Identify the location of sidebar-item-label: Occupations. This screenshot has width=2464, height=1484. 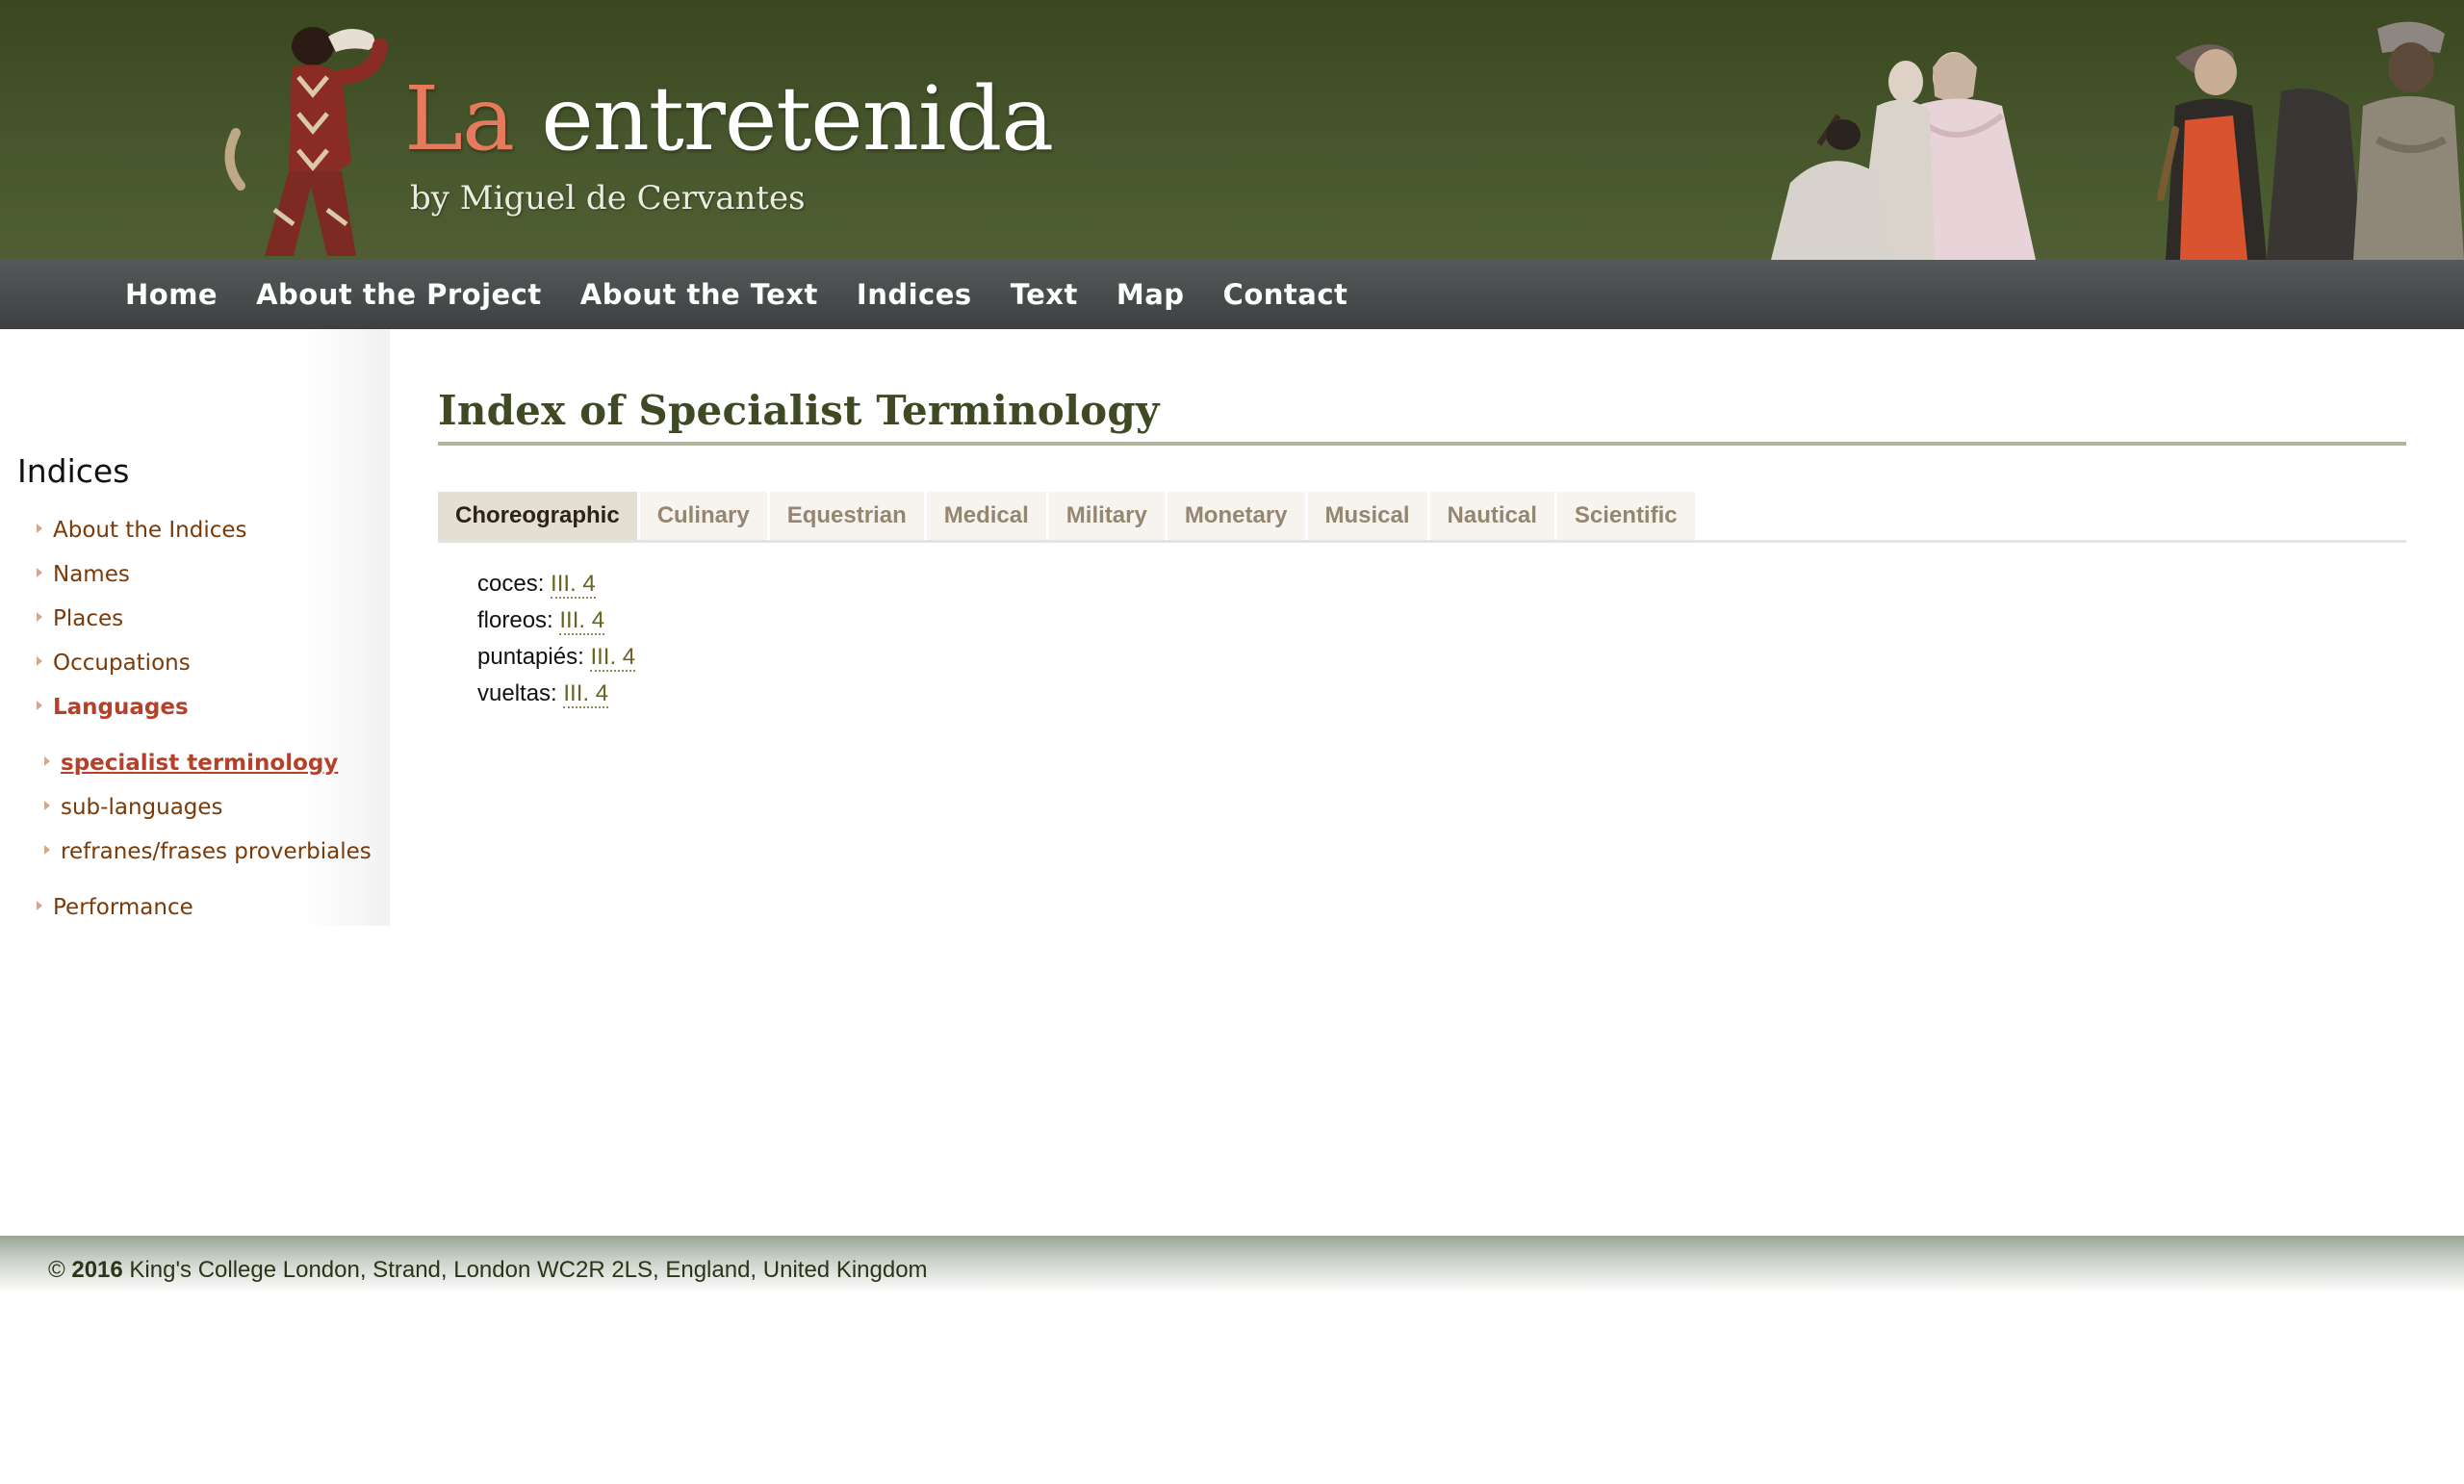
(122, 664).